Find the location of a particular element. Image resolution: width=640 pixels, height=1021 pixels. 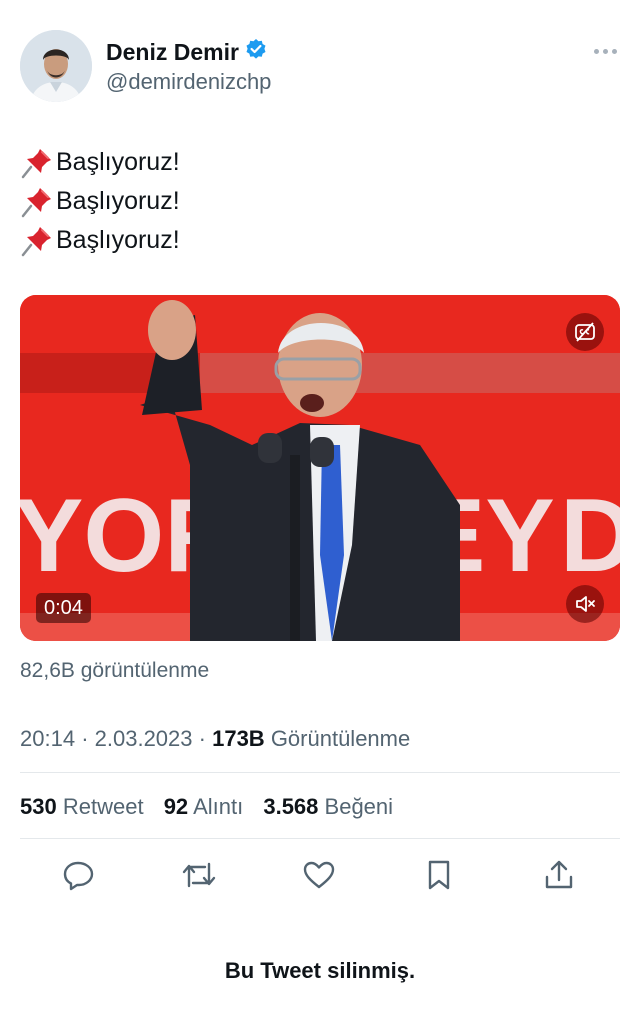

bookmark-icon is located at coordinates (439, 875).